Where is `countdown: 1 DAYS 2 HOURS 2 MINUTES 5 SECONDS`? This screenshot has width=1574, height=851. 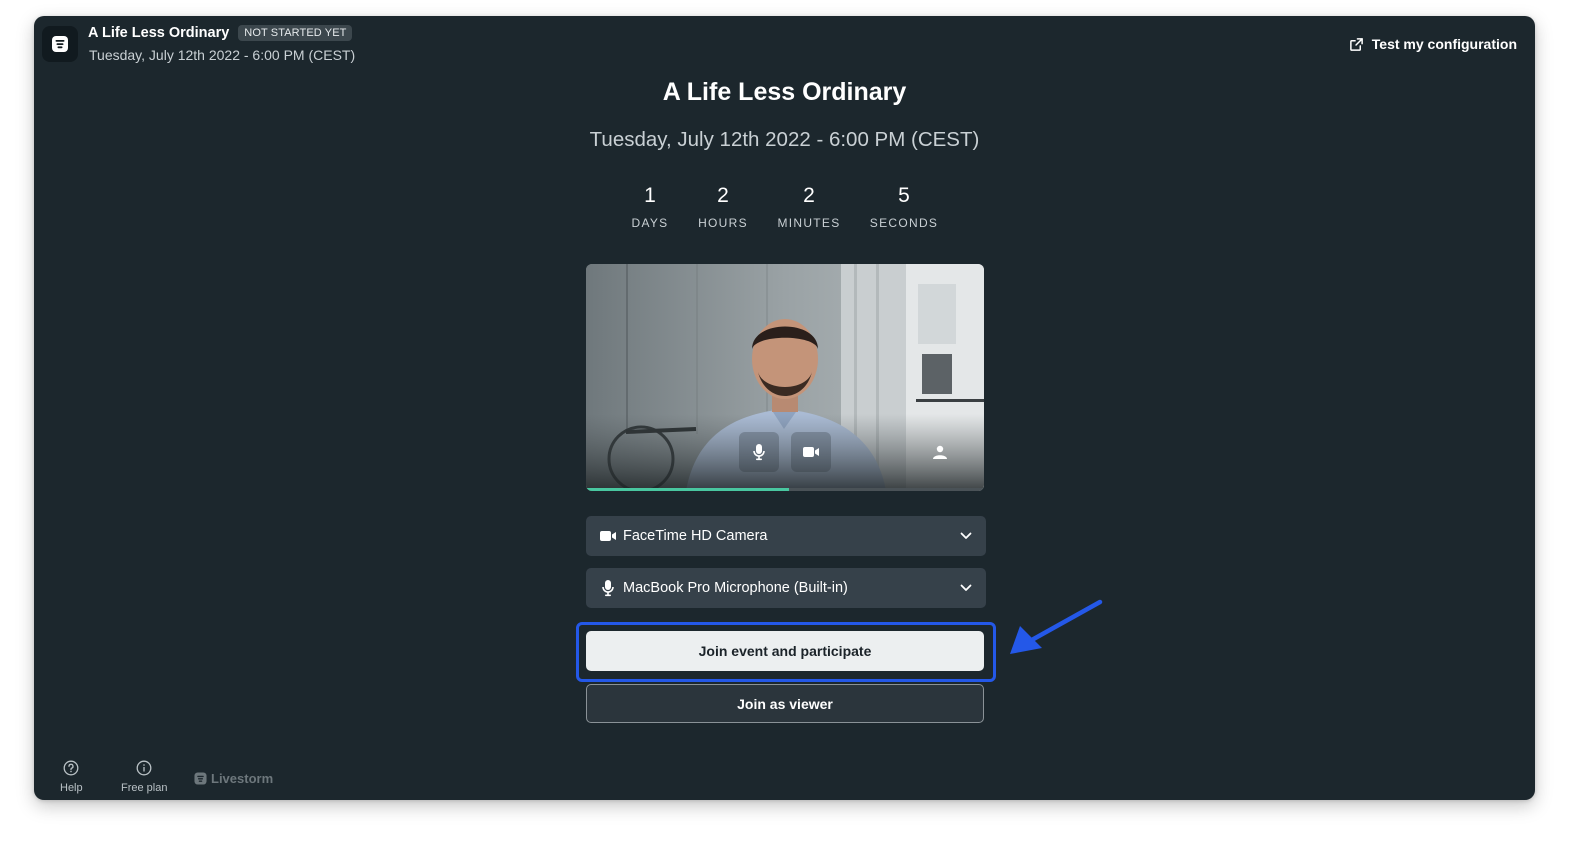
countdown: 1 DAYS 2 HOURS 2 MINUTES 5 SECONDS is located at coordinates (784, 214).